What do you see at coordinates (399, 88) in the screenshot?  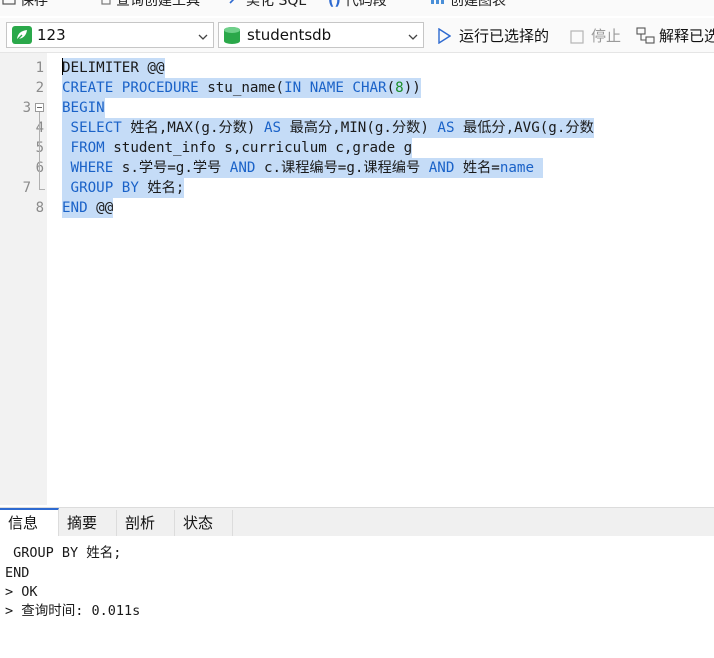 I see `code-token: 8` at bounding box center [399, 88].